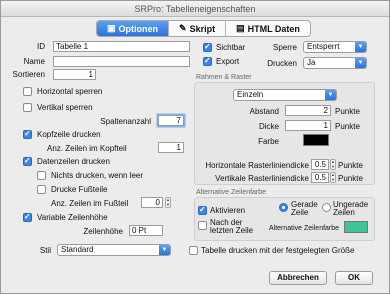  I want to click on style-select-value: Standard, so click(77, 249).